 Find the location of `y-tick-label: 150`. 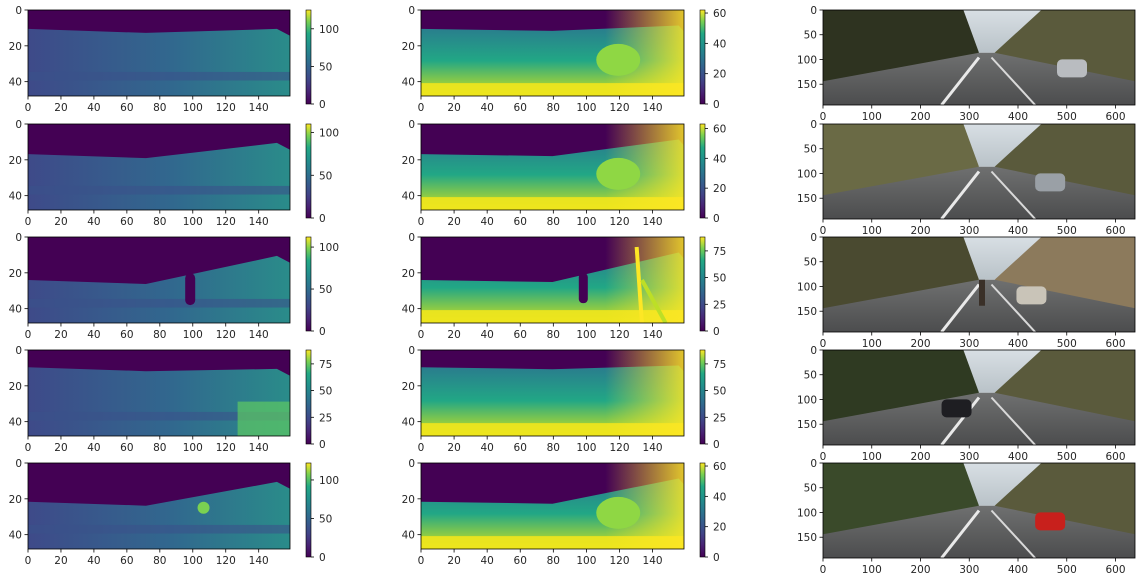

y-tick-label: 150 is located at coordinates (807, 199).